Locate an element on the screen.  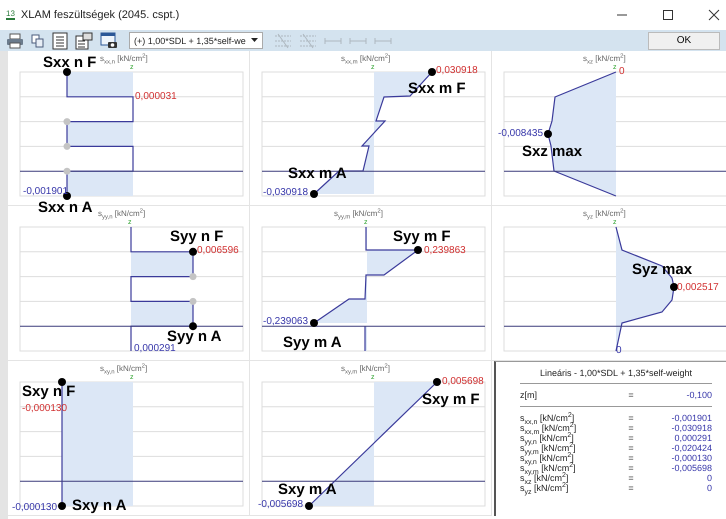
caret-icon is located at coordinates (254, 40).